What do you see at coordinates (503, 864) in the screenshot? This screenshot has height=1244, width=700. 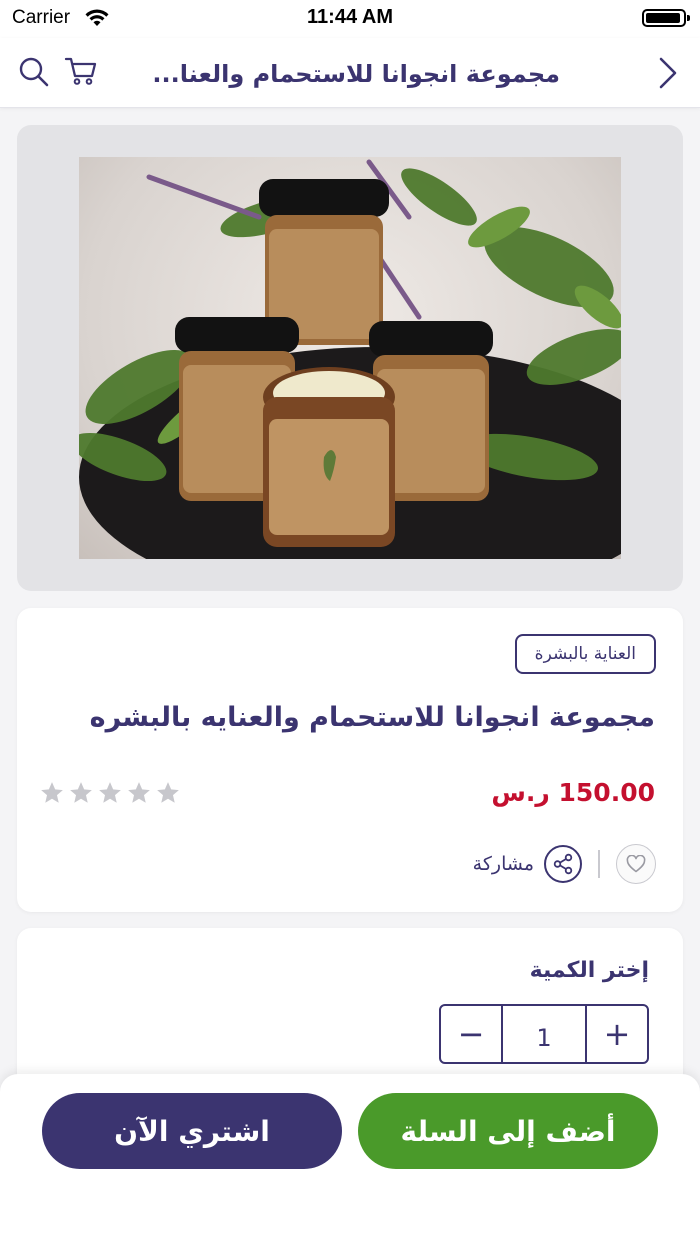 I see `share-label: مشاركة` at bounding box center [503, 864].